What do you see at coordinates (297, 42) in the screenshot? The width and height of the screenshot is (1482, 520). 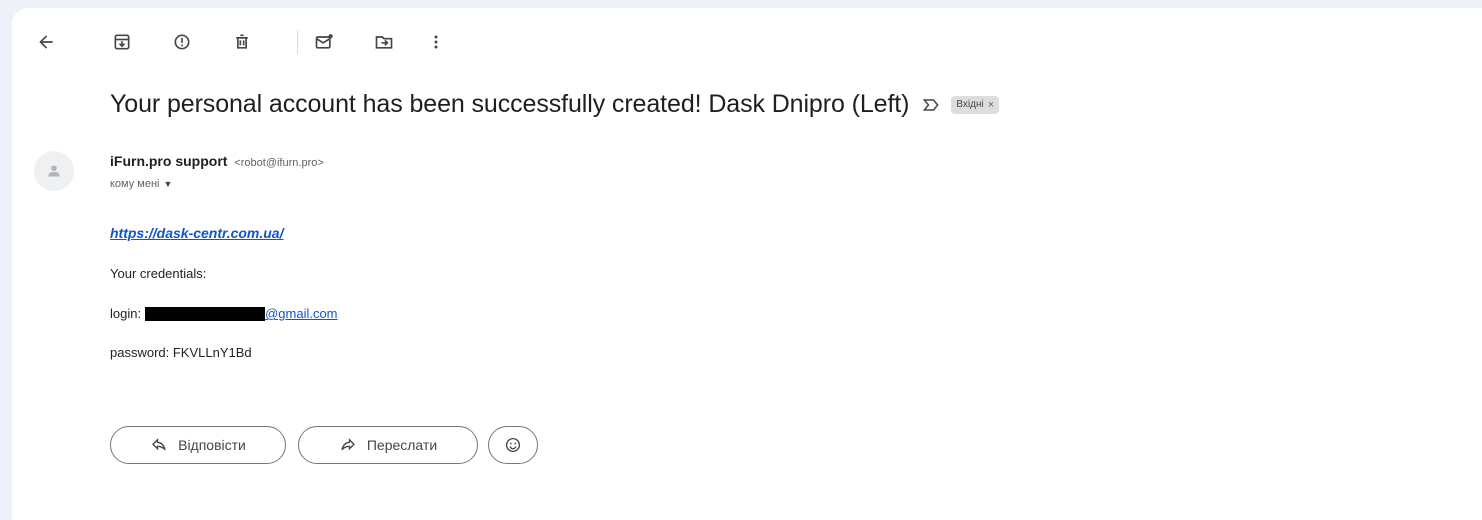 I see `toolbar-divider` at bounding box center [297, 42].